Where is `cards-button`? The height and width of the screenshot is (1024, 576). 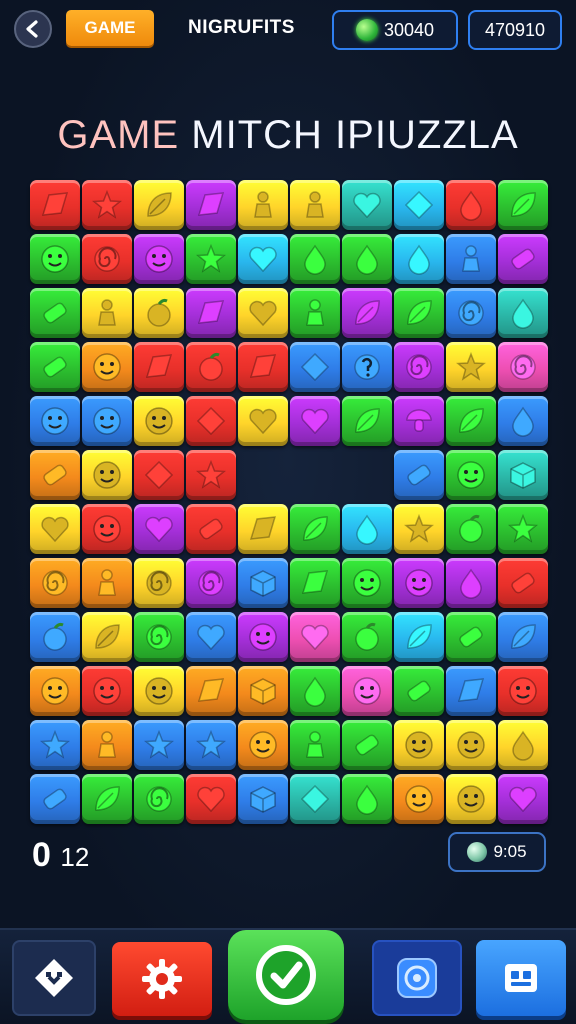 cards-button is located at coordinates (521, 978).